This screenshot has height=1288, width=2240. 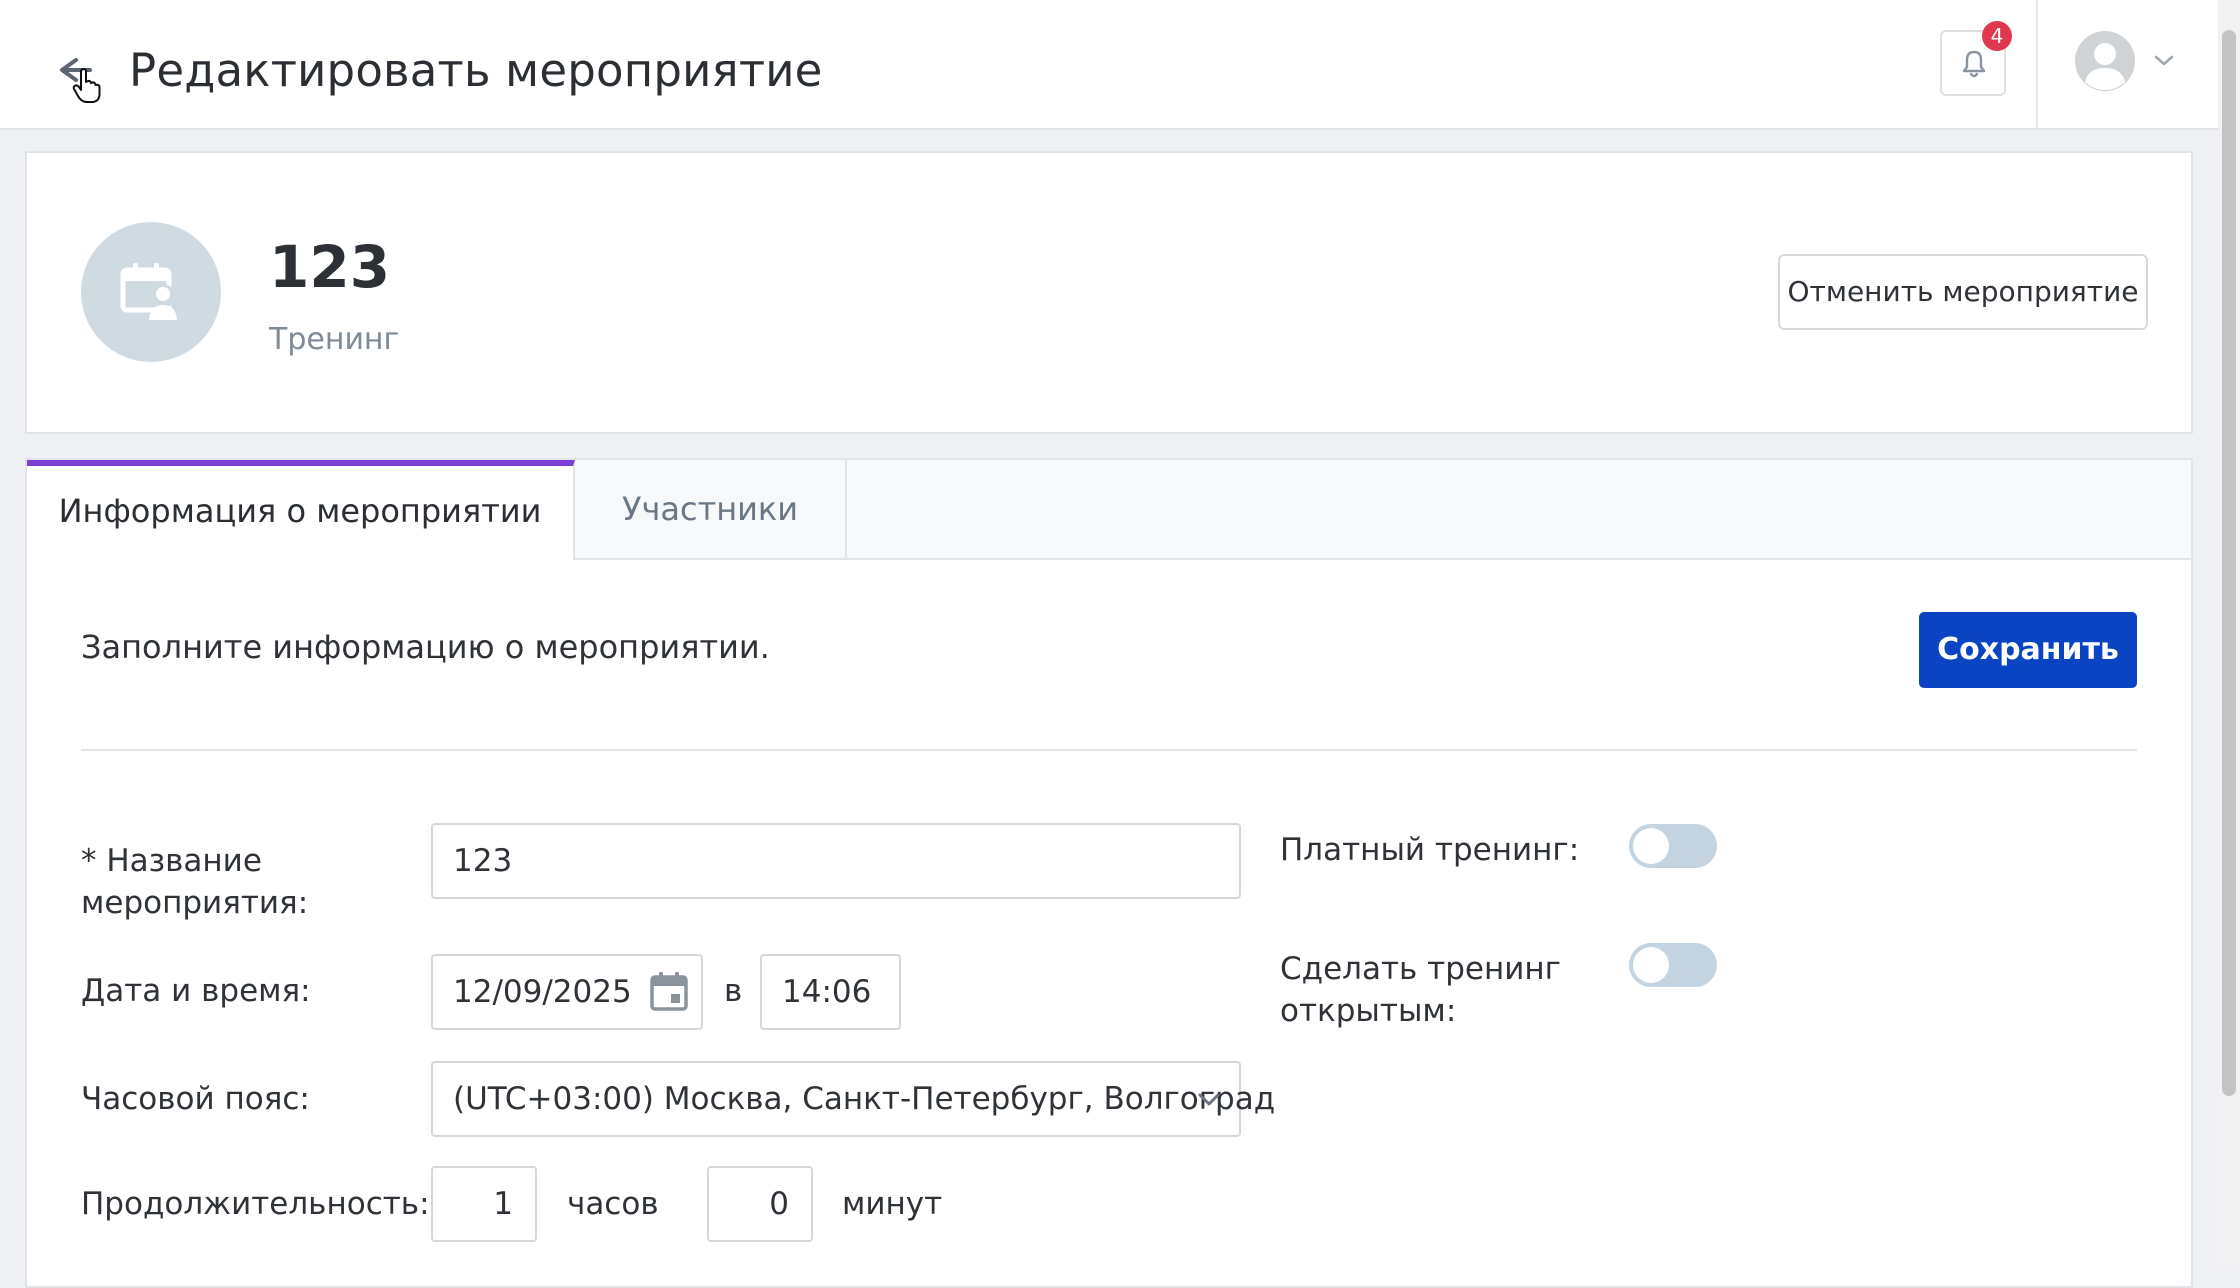 What do you see at coordinates (1109, 750) in the screenshot?
I see `section-divider` at bounding box center [1109, 750].